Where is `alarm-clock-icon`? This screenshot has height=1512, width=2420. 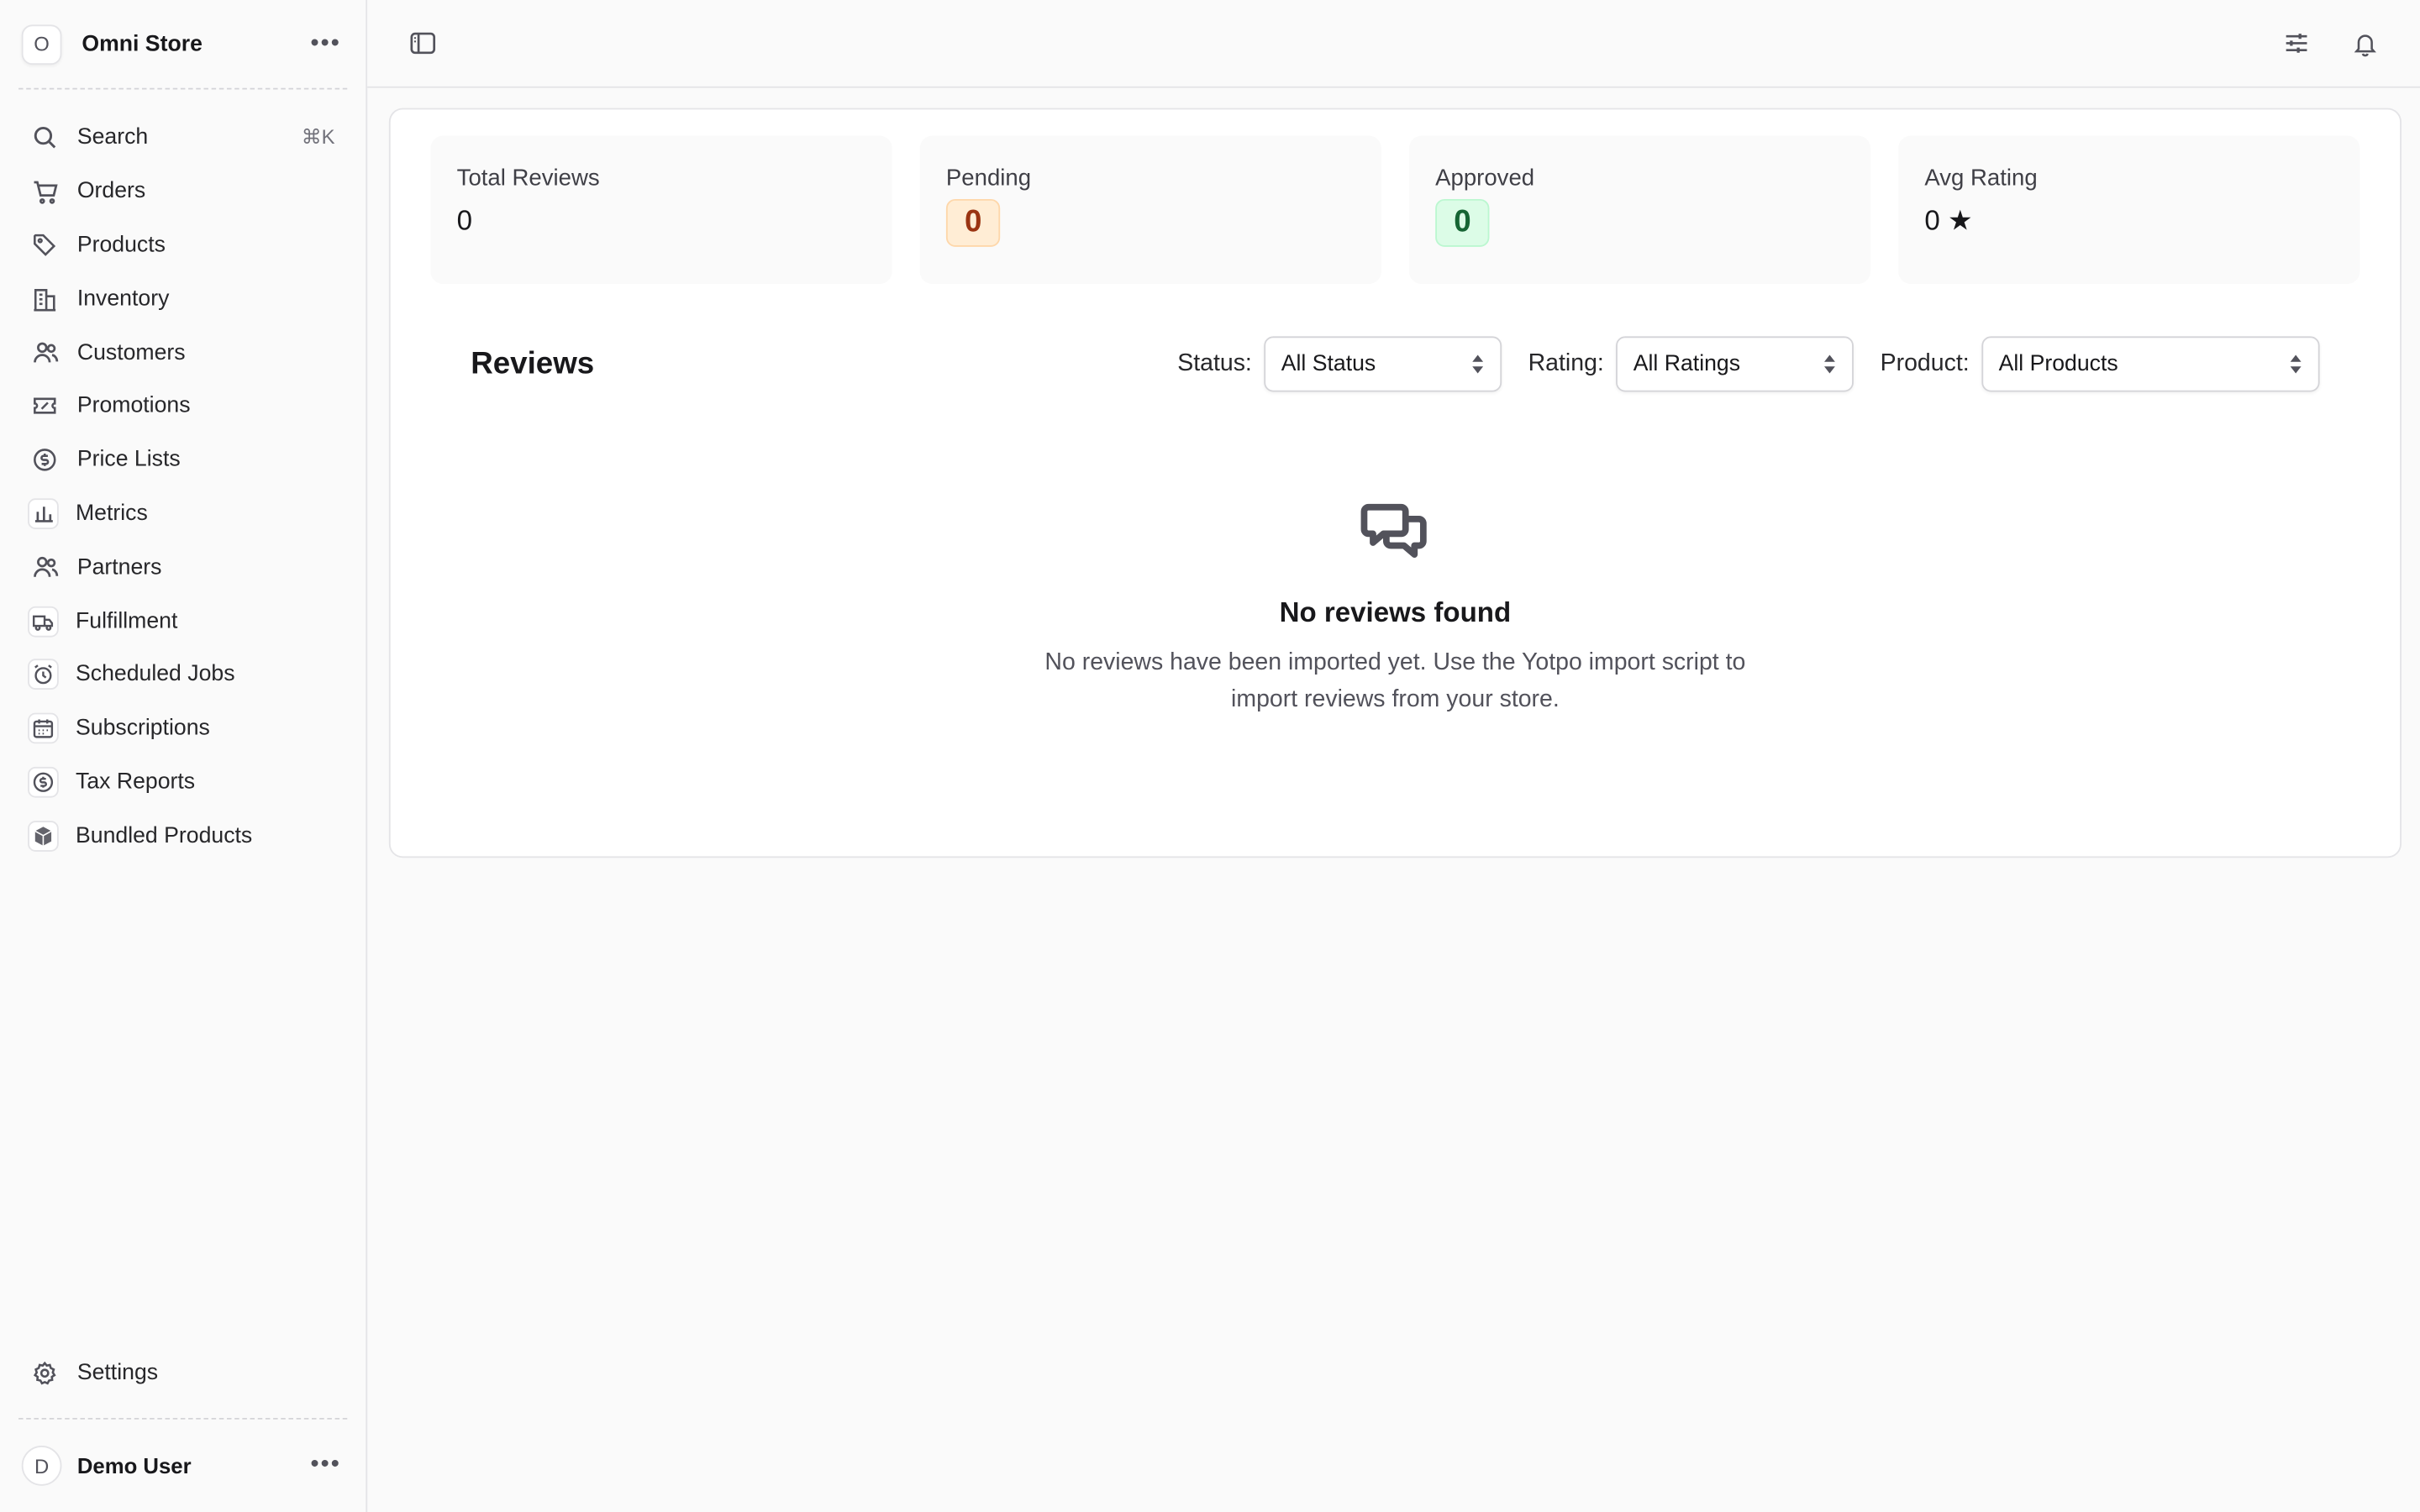 alarm-clock-icon is located at coordinates (43, 674).